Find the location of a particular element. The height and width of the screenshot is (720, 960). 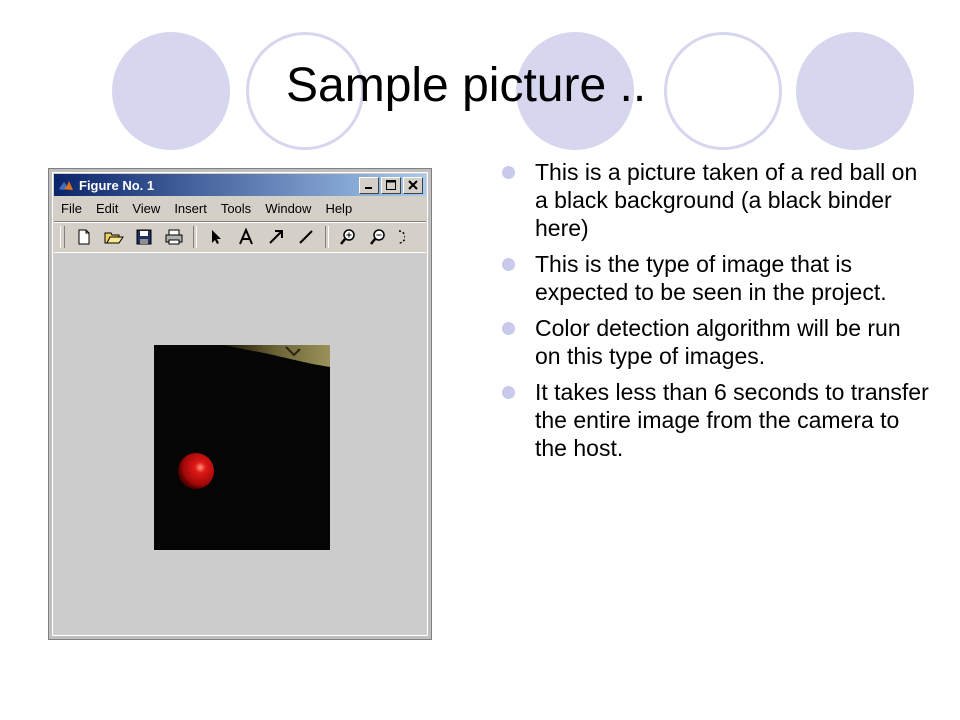

close-button is located at coordinates (413, 185).